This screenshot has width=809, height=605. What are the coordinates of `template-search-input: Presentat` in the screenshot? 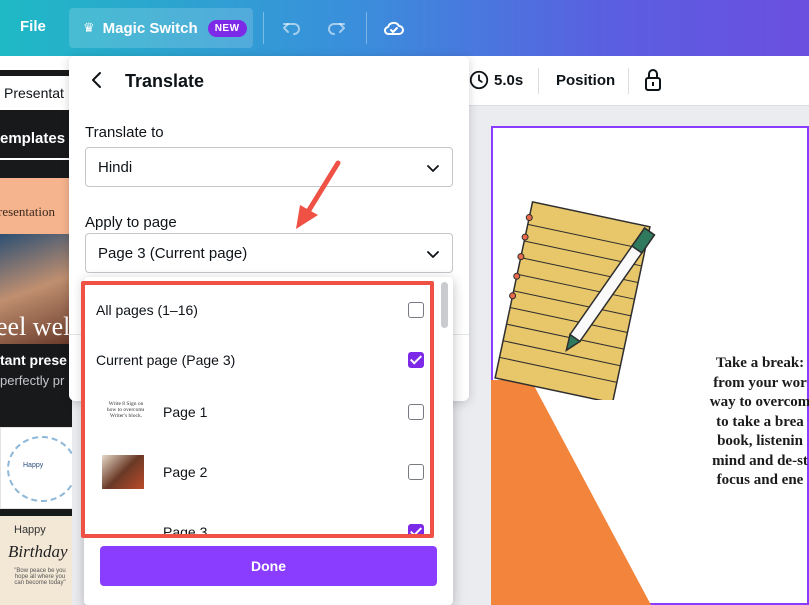 It's located at (36, 93).